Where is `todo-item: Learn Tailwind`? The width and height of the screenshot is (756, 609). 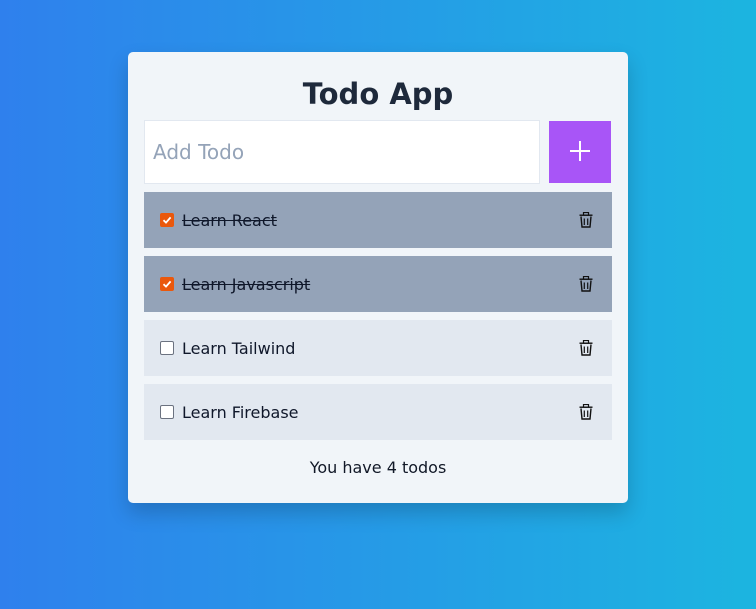 todo-item: Learn Tailwind is located at coordinates (378, 348).